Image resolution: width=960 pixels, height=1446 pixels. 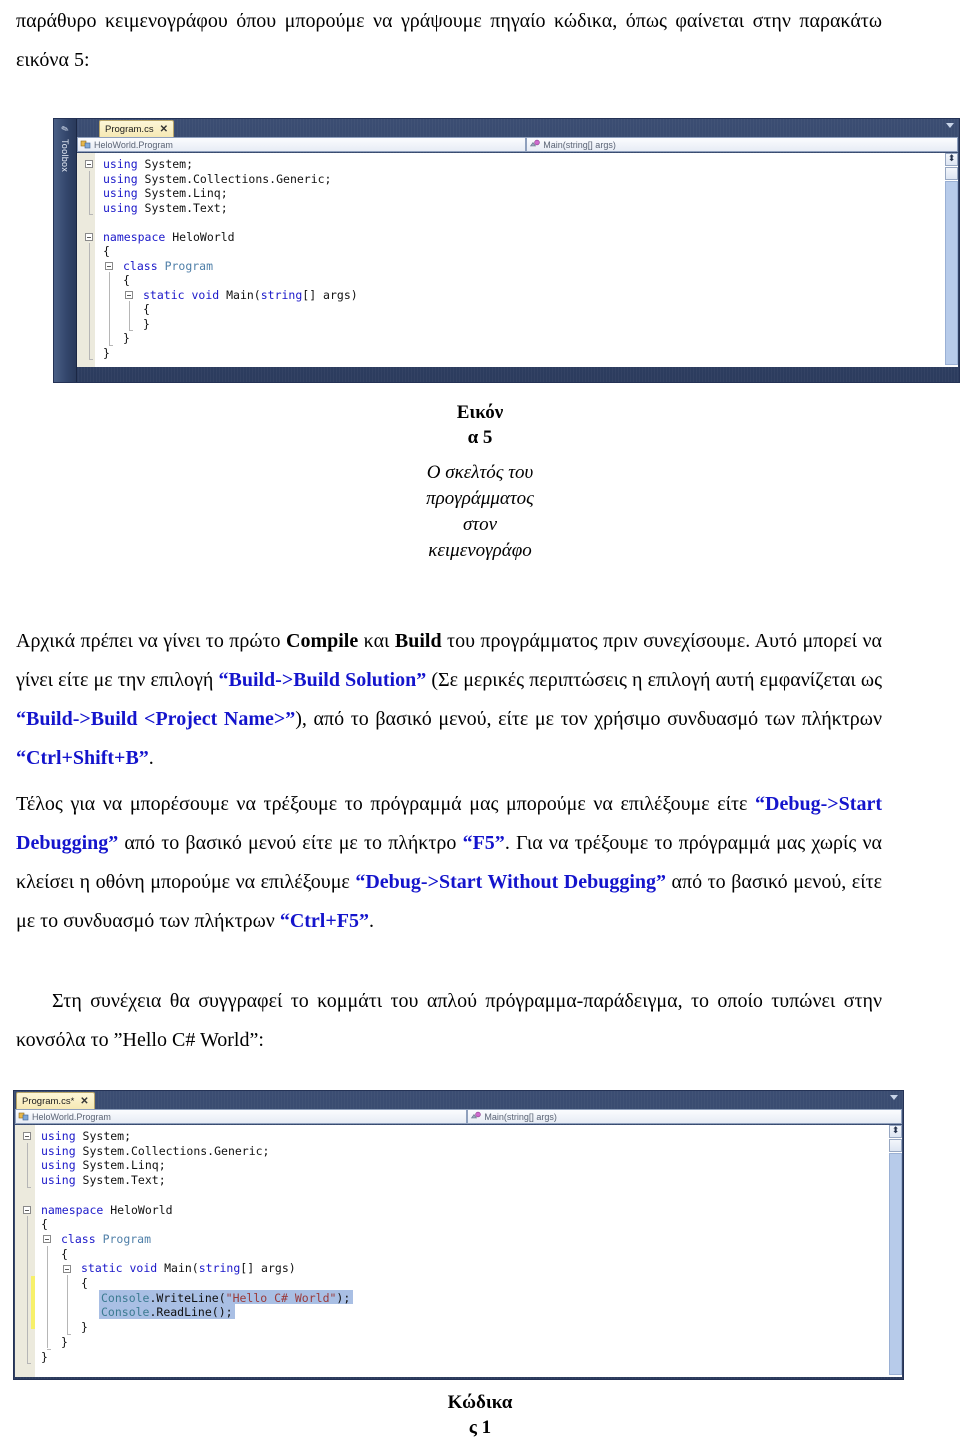 What do you see at coordinates (140, 265) in the screenshot?
I see `code-token: class` at bounding box center [140, 265].